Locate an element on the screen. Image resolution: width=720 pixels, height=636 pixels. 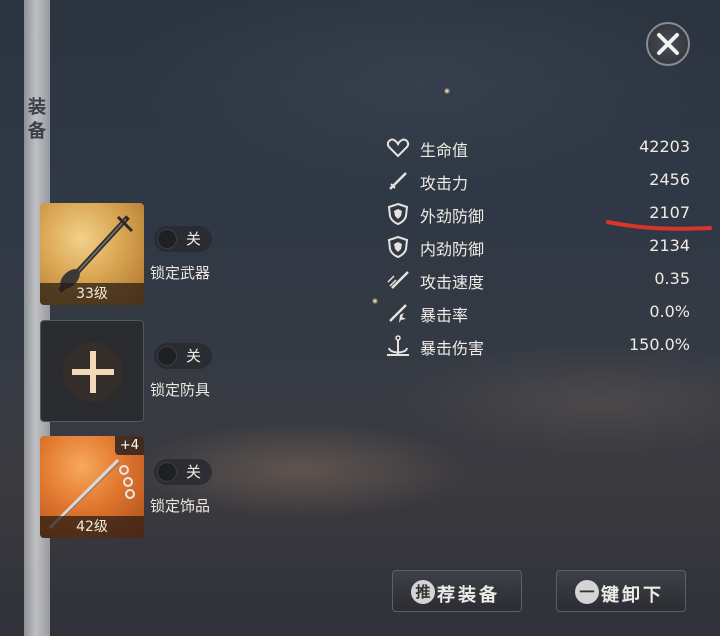
unequip-all-button: 一 键卸下 is located at coordinates (621, 591).